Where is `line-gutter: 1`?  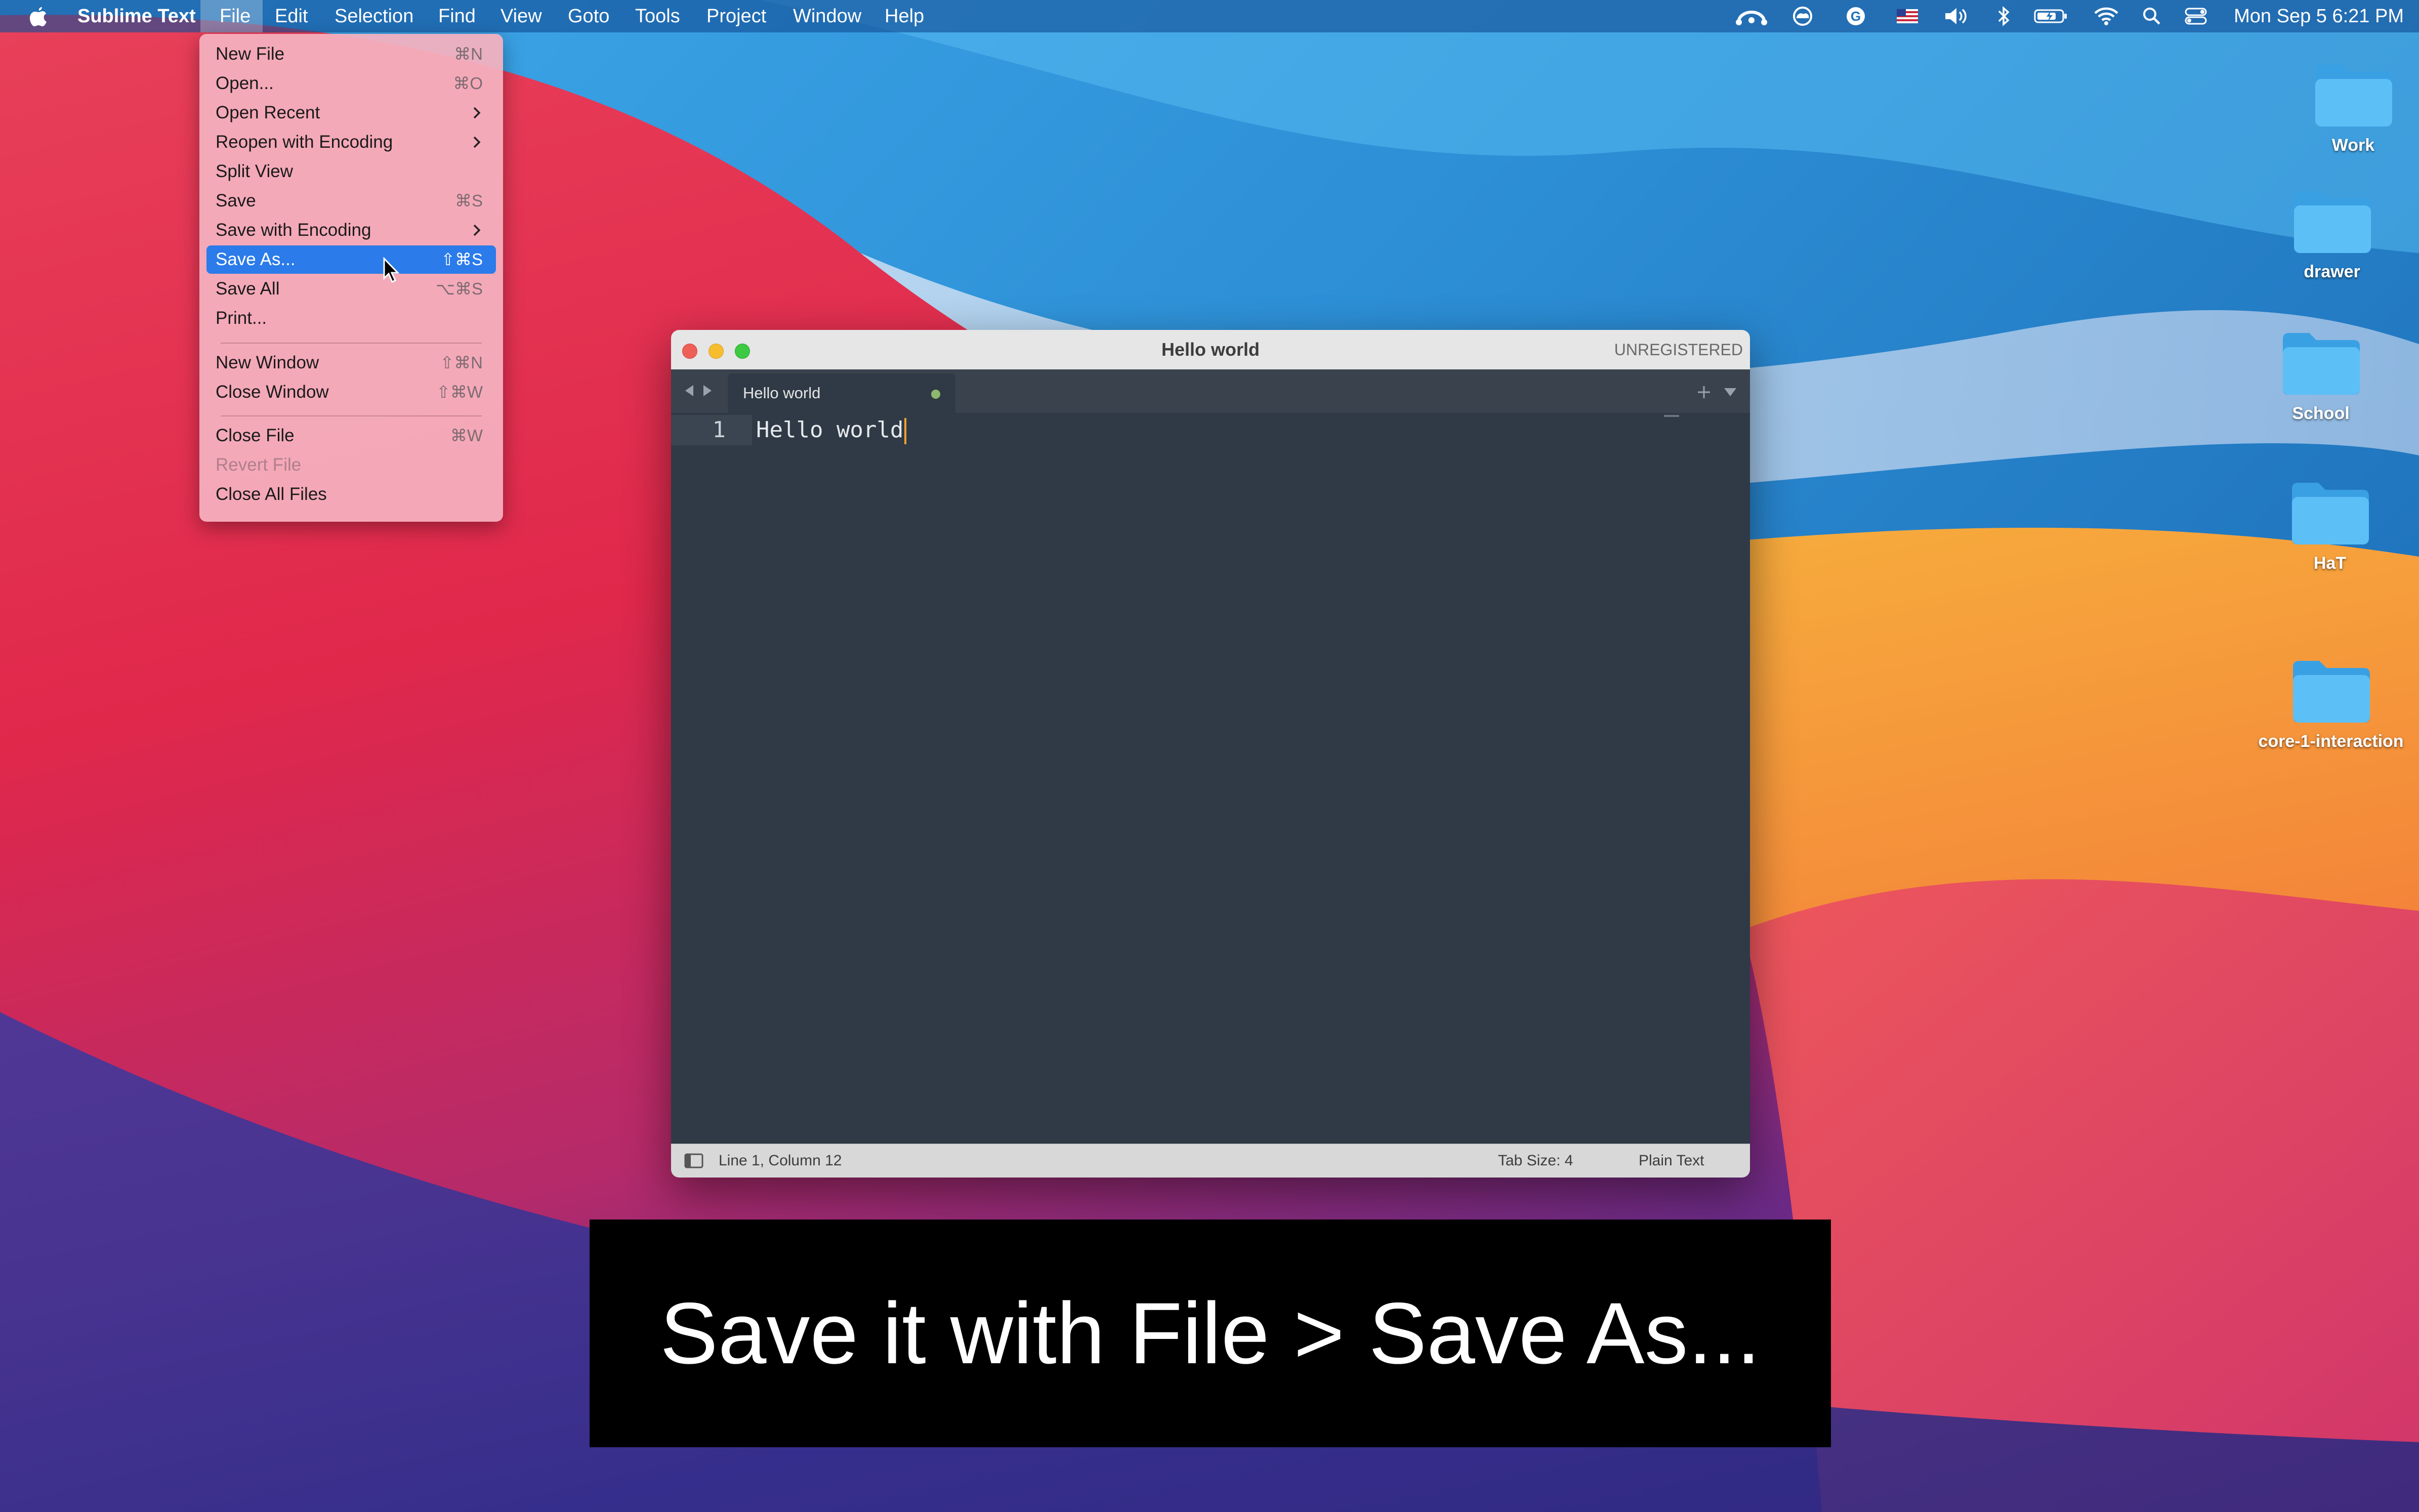 line-gutter: 1 is located at coordinates (711, 778).